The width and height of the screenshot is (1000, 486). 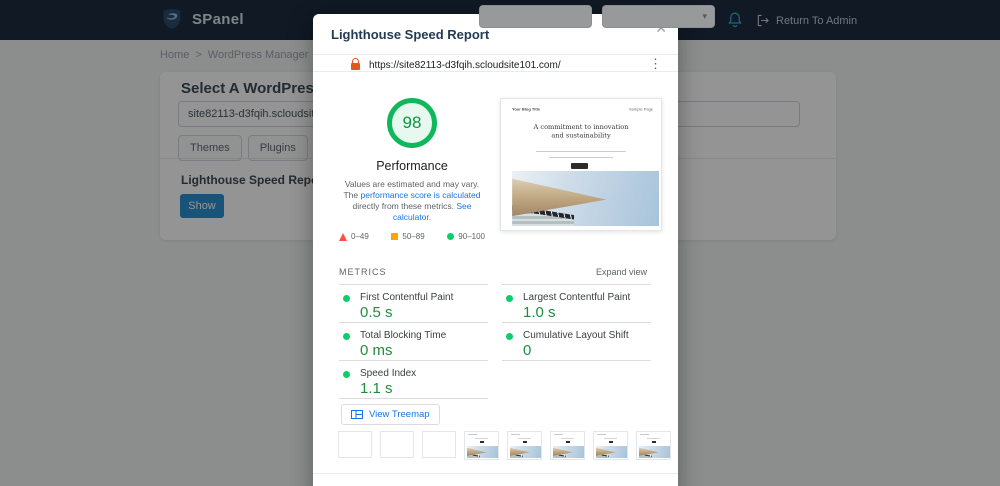 What do you see at coordinates (421, 195) in the screenshot?
I see `calculated-link: performance score is calculated` at bounding box center [421, 195].